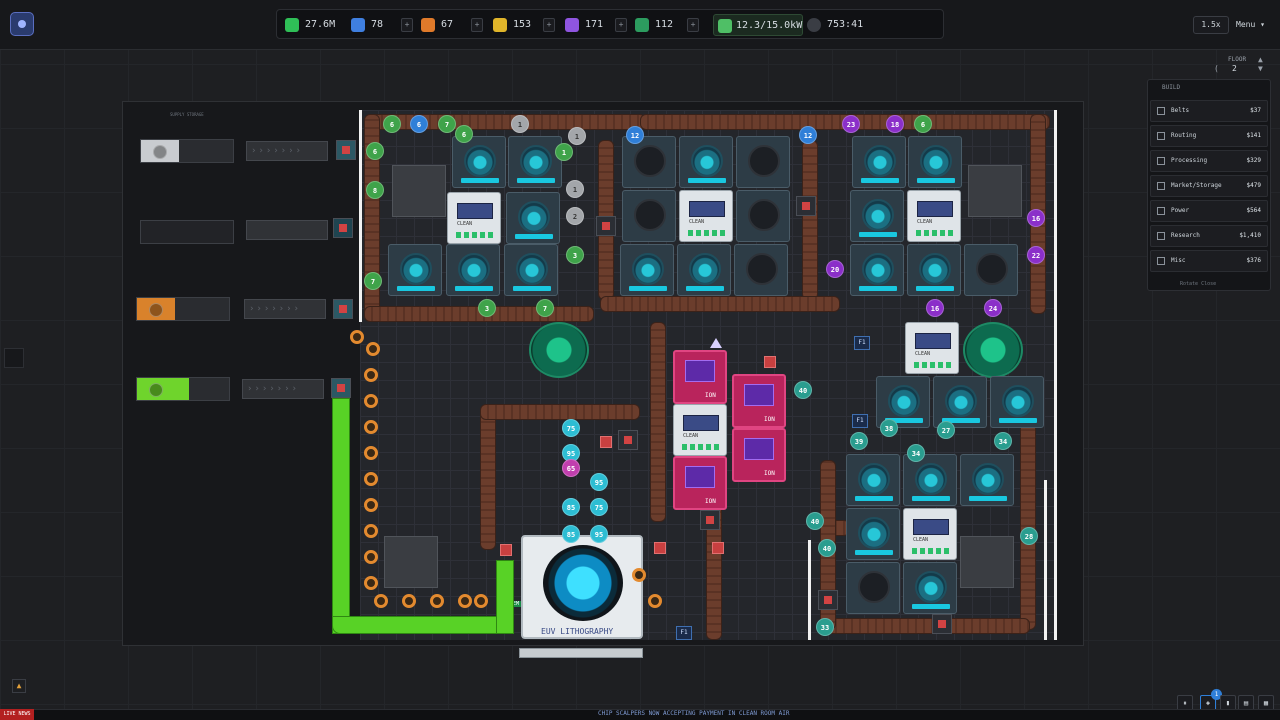 The height and width of the screenshot is (720, 1280). I want to click on build-category-routing: Routing $141, so click(1209, 136).